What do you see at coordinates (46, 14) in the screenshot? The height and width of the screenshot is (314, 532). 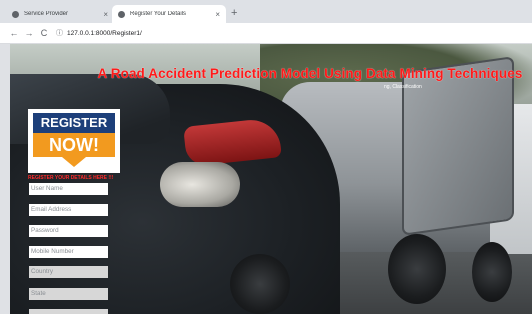 I see `tab-label: Service Provider` at bounding box center [46, 14].